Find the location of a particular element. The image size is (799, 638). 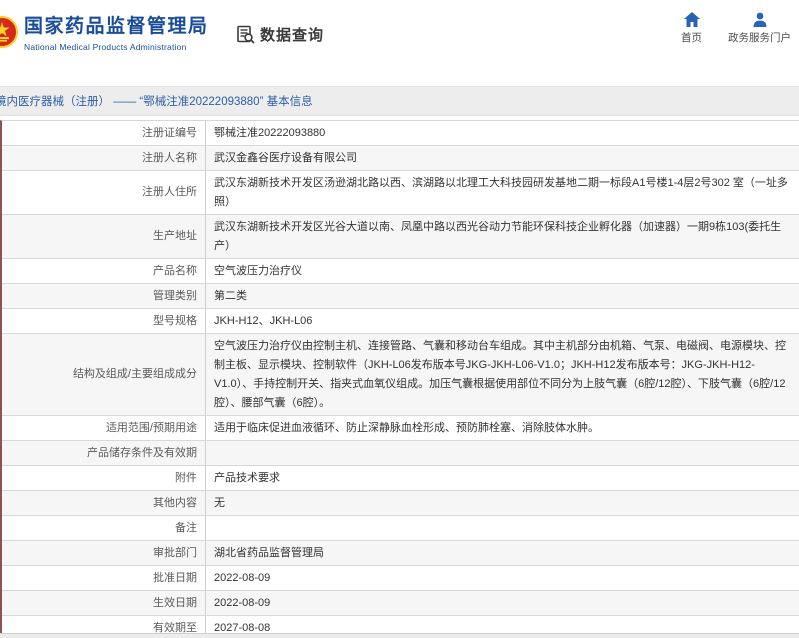

table-row: 产品储存条件及有效期 is located at coordinates (400, 453).